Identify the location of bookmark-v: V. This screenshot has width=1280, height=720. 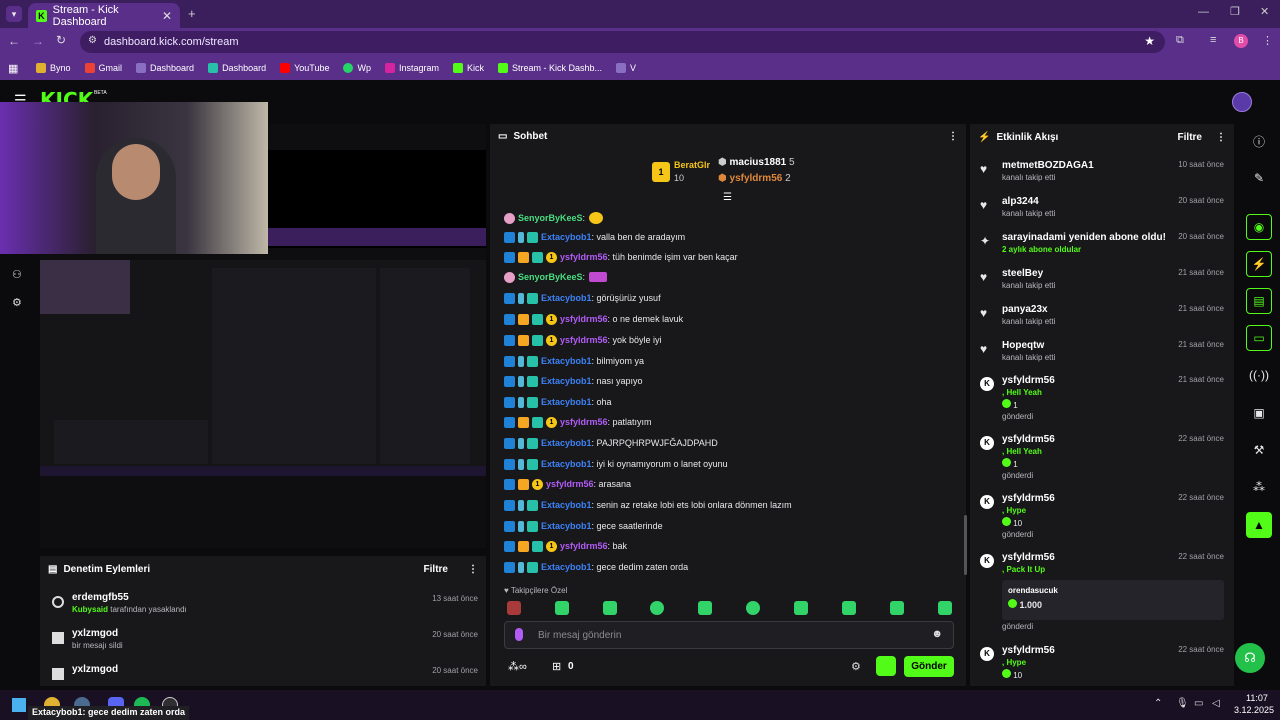
(626, 68).